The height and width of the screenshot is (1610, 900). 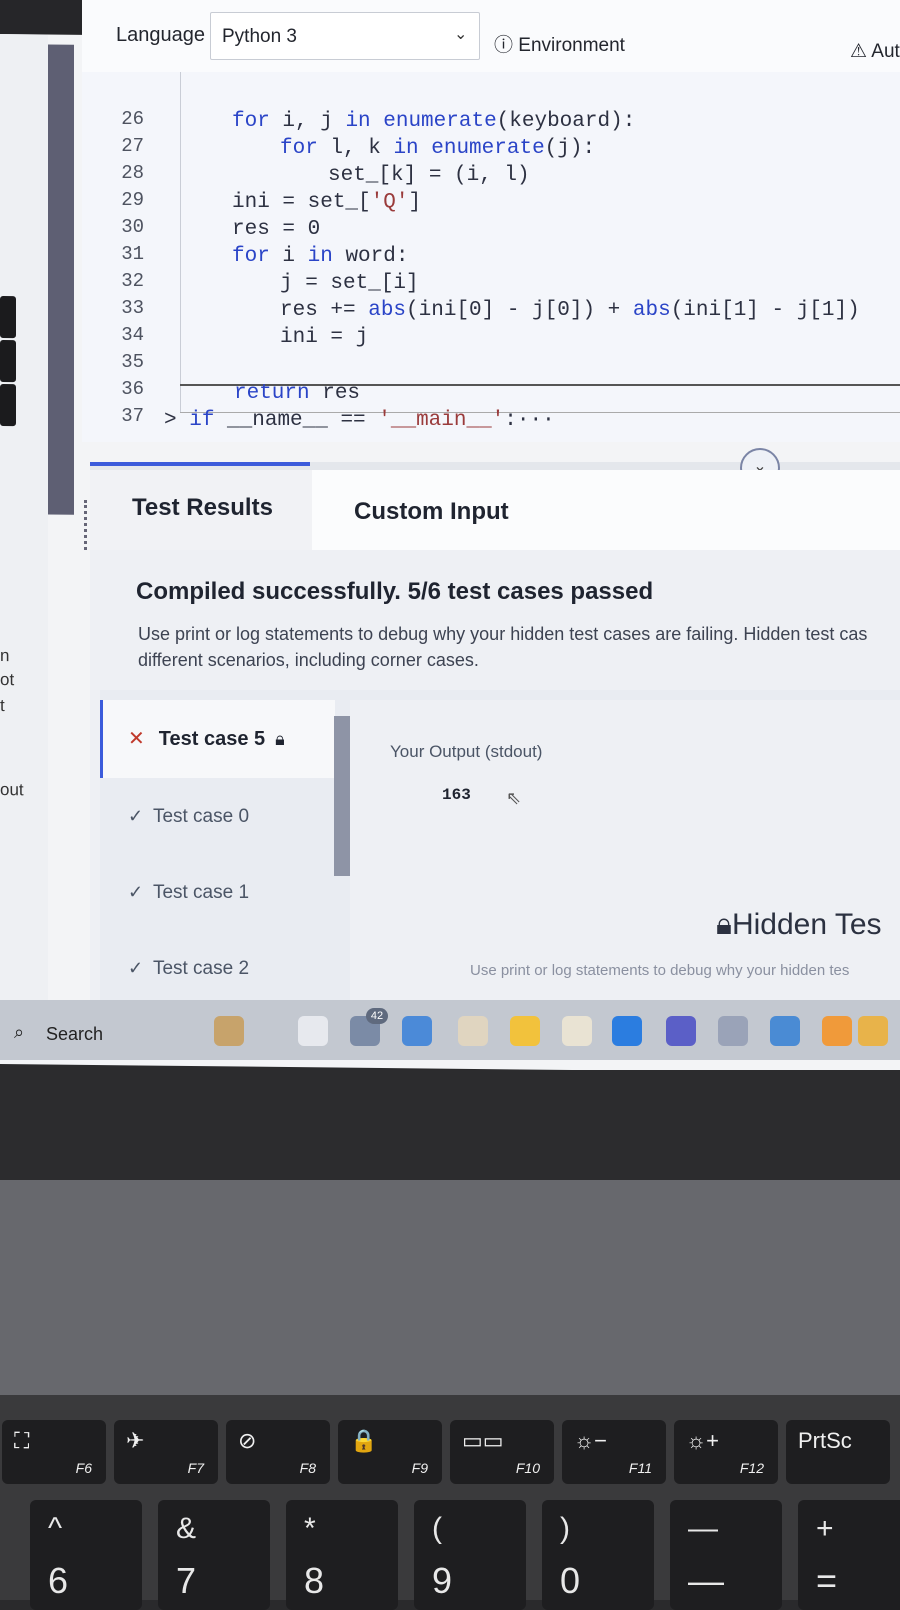 What do you see at coordinates (390, 1452) in the screenshot?
I see `function-key: 🔒 F9` at bounding box center [390, 1452].